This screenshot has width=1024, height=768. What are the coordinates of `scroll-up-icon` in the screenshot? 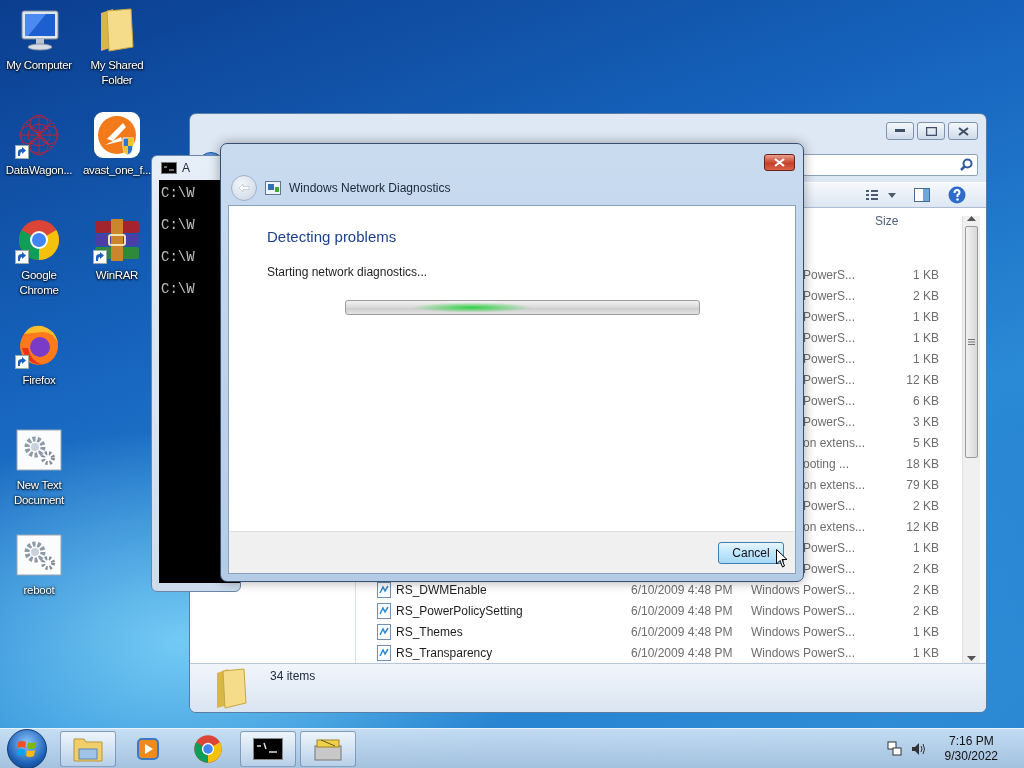 It's located at (971, 219).